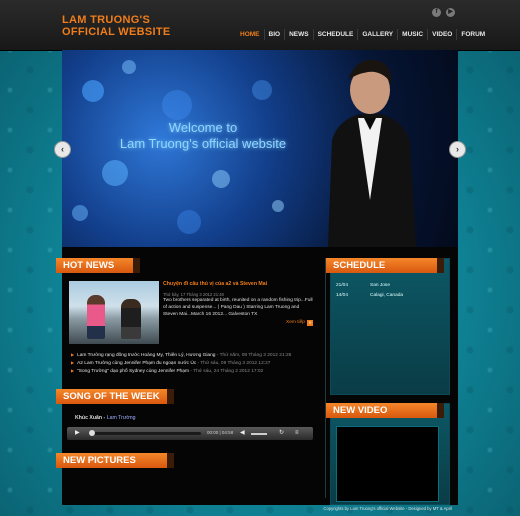  Describe the element at coordinates (387, 464) in the screenshot. I see `video-player` at that location.